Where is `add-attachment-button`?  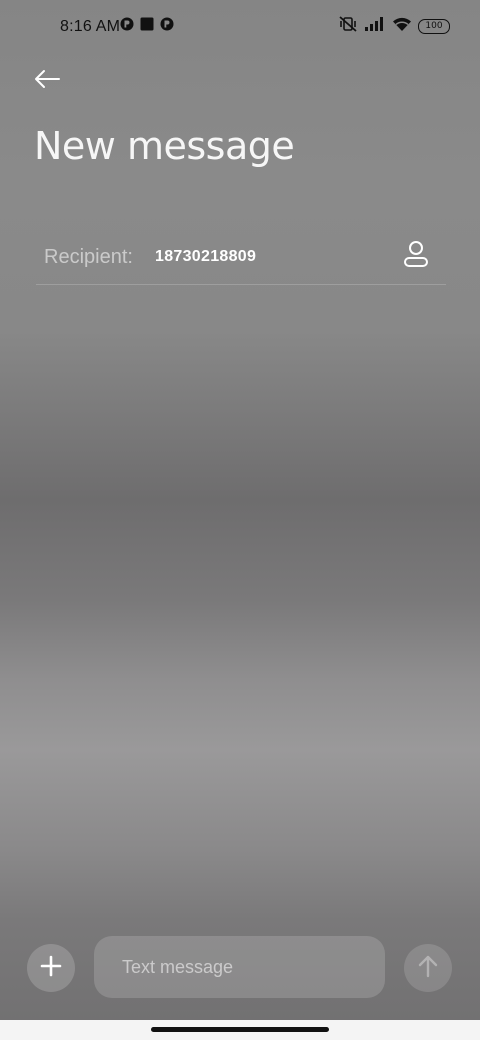
add-attachment-button is located at coordinates (51, 968).